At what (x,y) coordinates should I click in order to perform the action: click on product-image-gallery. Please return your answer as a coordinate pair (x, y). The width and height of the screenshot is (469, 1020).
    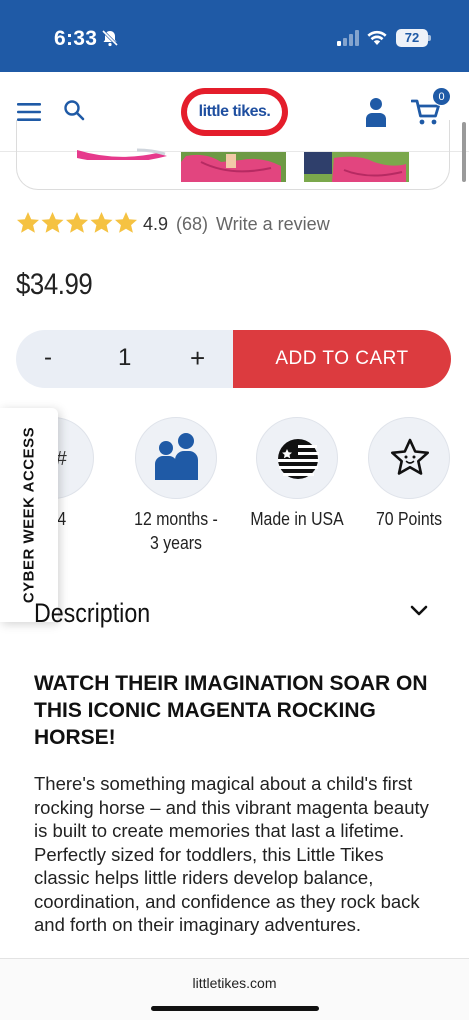
    Looking at the image, I should click on (233, 155).